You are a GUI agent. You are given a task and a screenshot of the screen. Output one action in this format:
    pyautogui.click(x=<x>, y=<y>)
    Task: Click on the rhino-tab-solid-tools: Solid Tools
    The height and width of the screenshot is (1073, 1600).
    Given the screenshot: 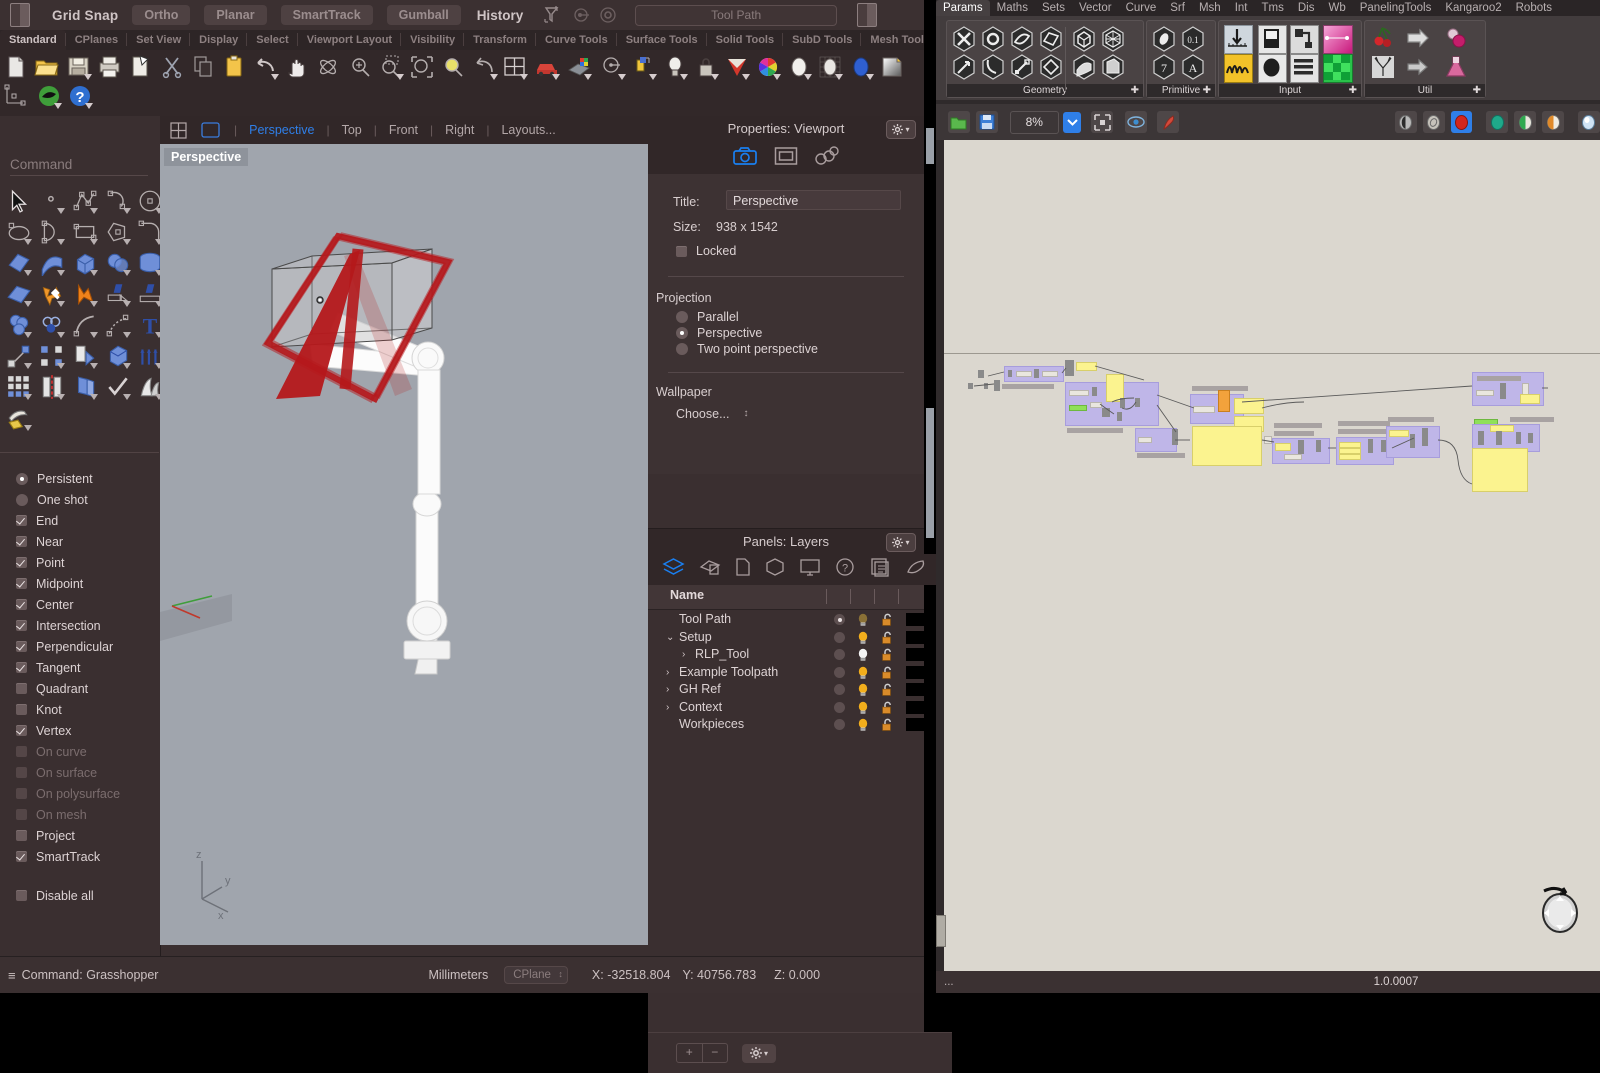 What is the action you would take?
    pyautogui.click(x=745, y=40)
    